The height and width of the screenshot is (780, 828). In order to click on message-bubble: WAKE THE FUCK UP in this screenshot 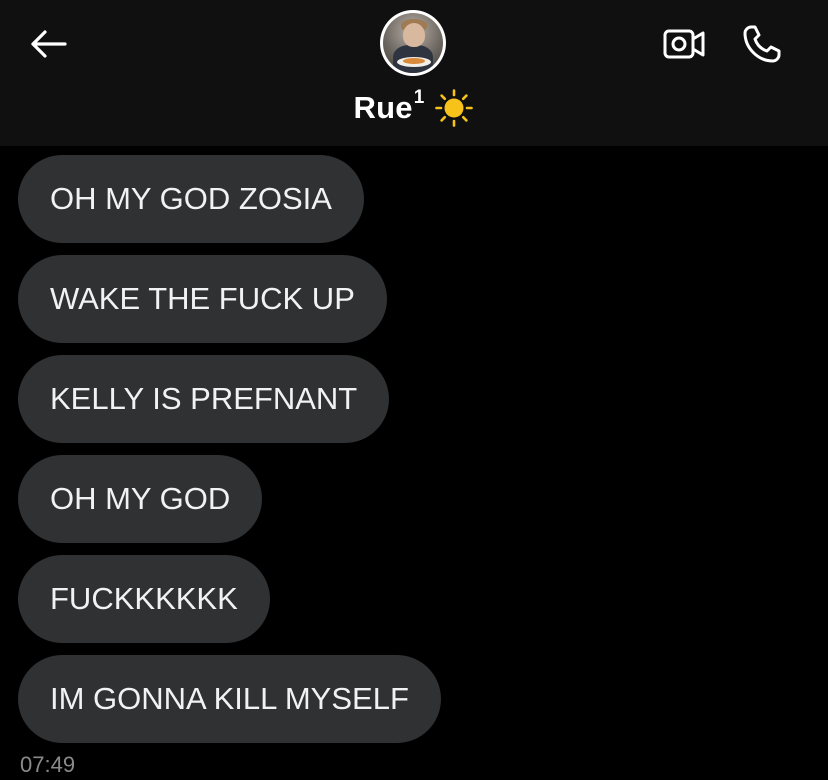, I will do `click(202, 299)`.